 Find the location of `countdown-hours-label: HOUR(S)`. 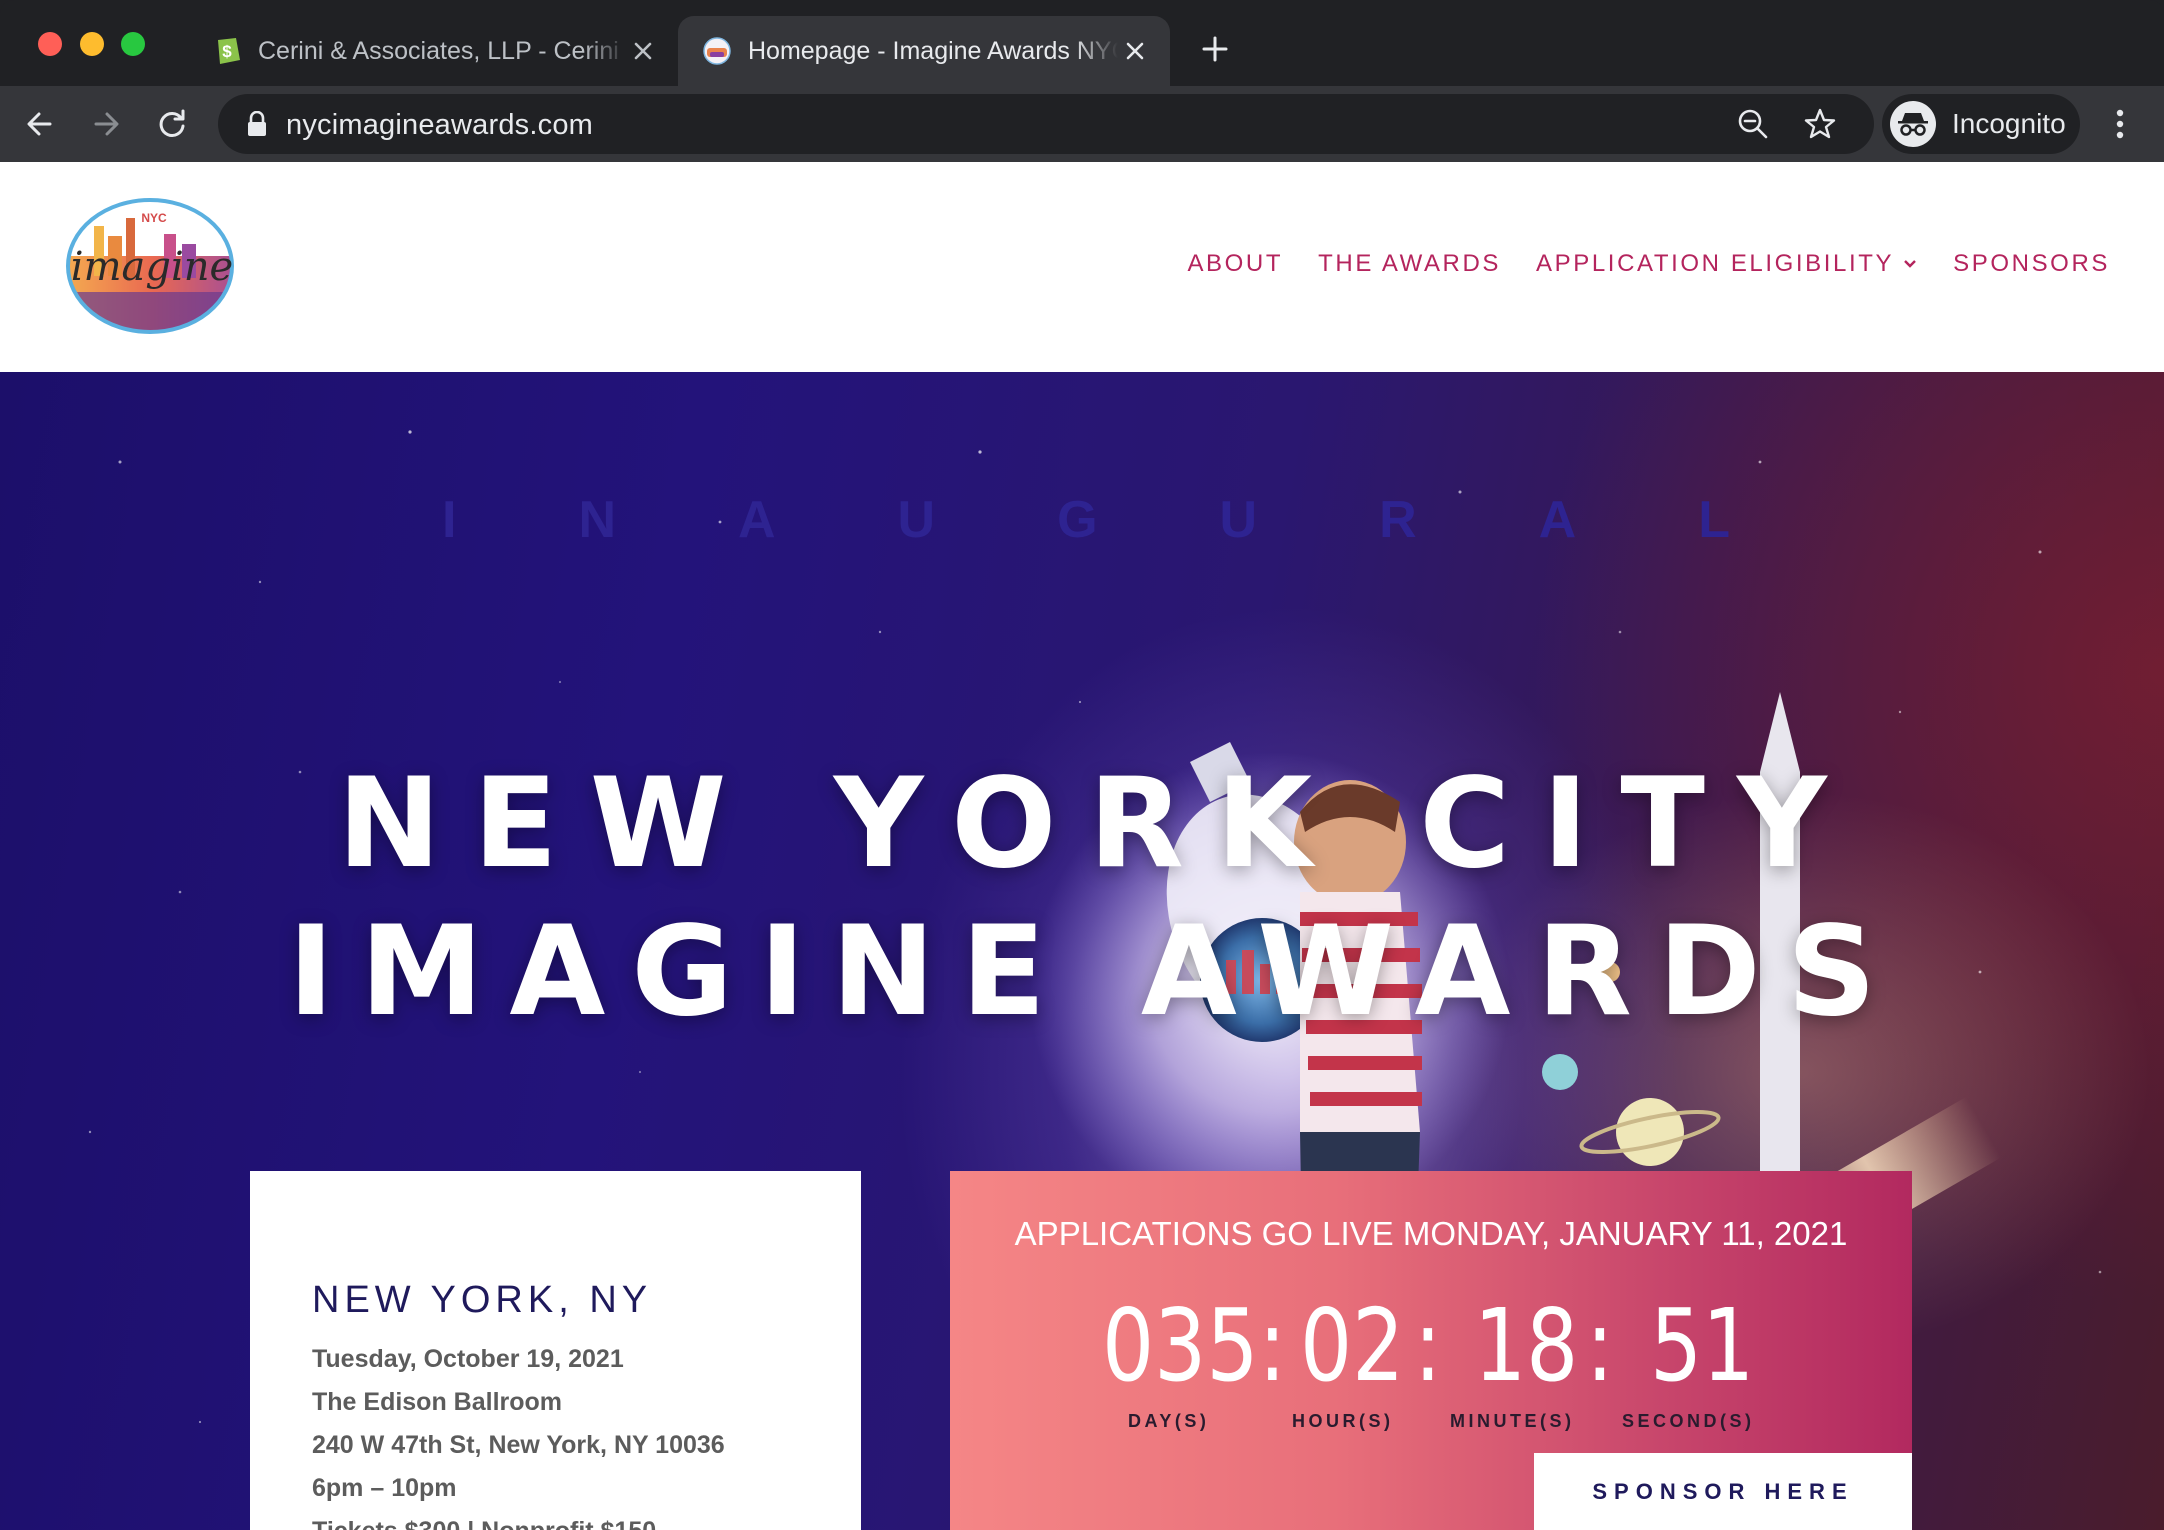

countdown-hours-label: HOUR(S) is located at coordinates (1343, 1421).